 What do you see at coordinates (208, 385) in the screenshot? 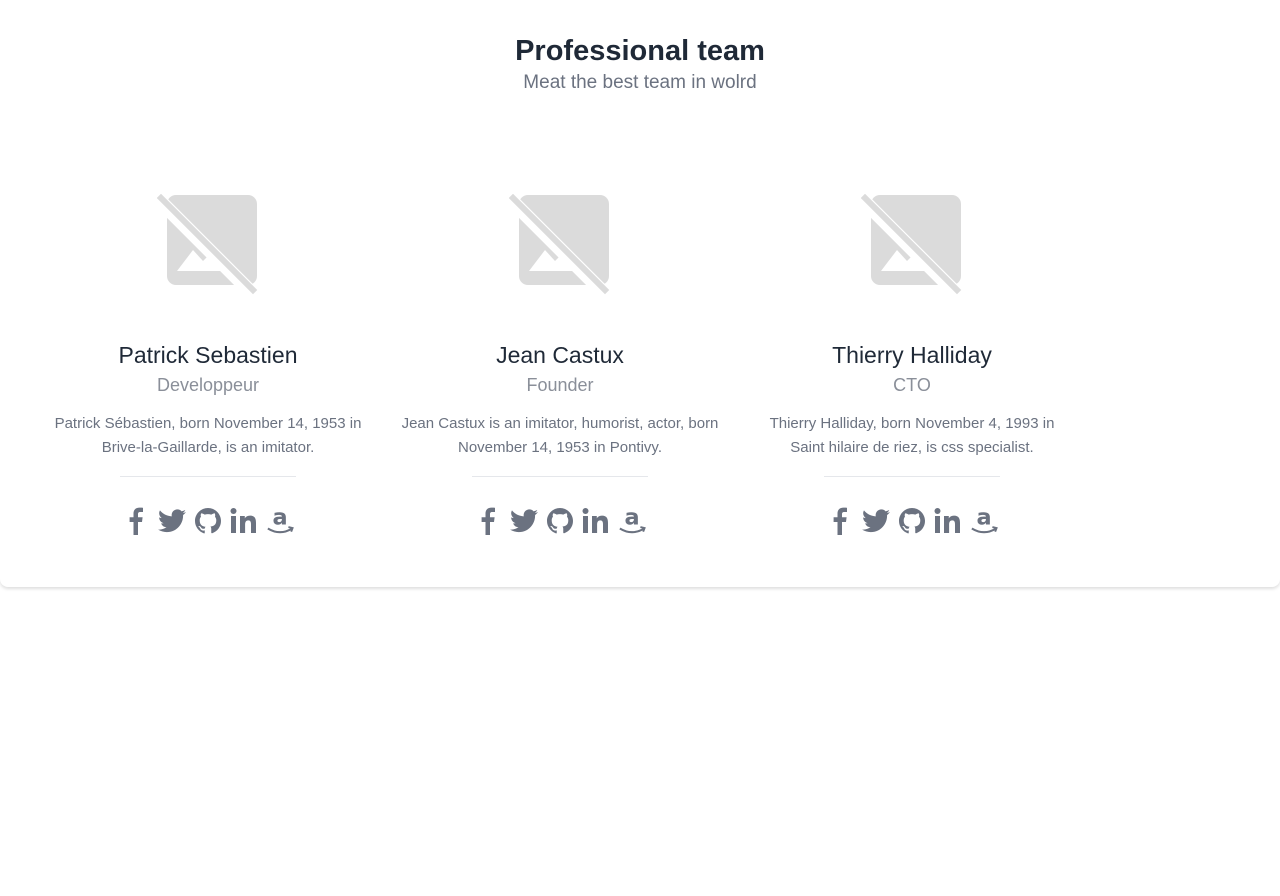
I see `member-role: Developpeur` at bounding box center [208, 385].